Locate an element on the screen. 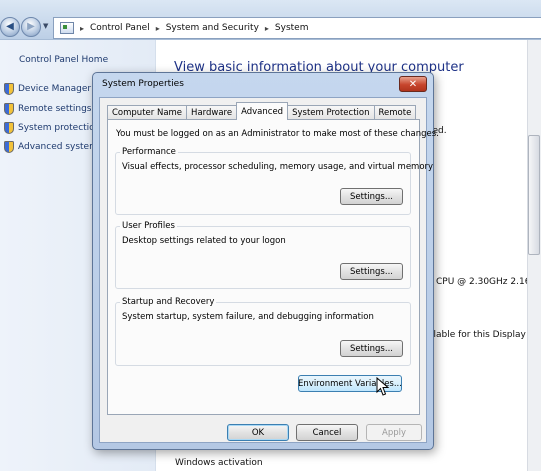 The height and width of the screenshot is (471, 541). control-panel-icon is located at coordinates (67, 28).